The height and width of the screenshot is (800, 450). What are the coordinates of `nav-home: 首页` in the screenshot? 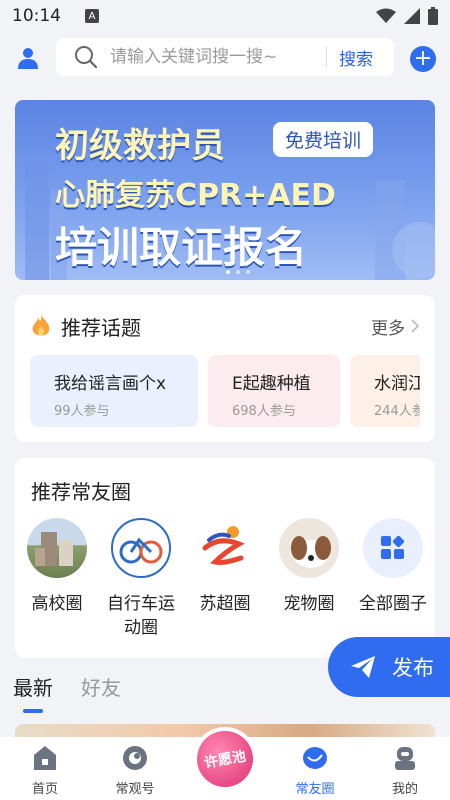 It's located at (45, 768).